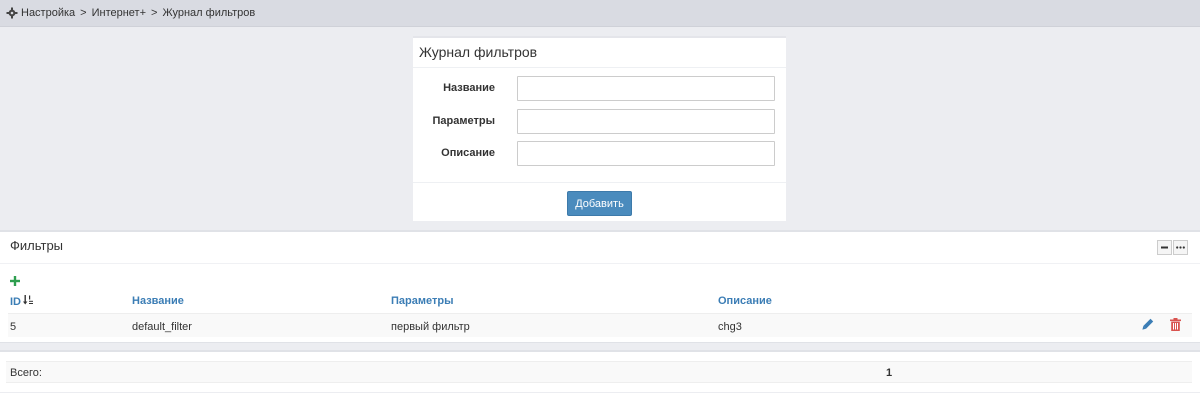 Image resolution: width=1200 pixels, height=393 pixels. I want to click on cell-description: chg3, so click(730, 327).